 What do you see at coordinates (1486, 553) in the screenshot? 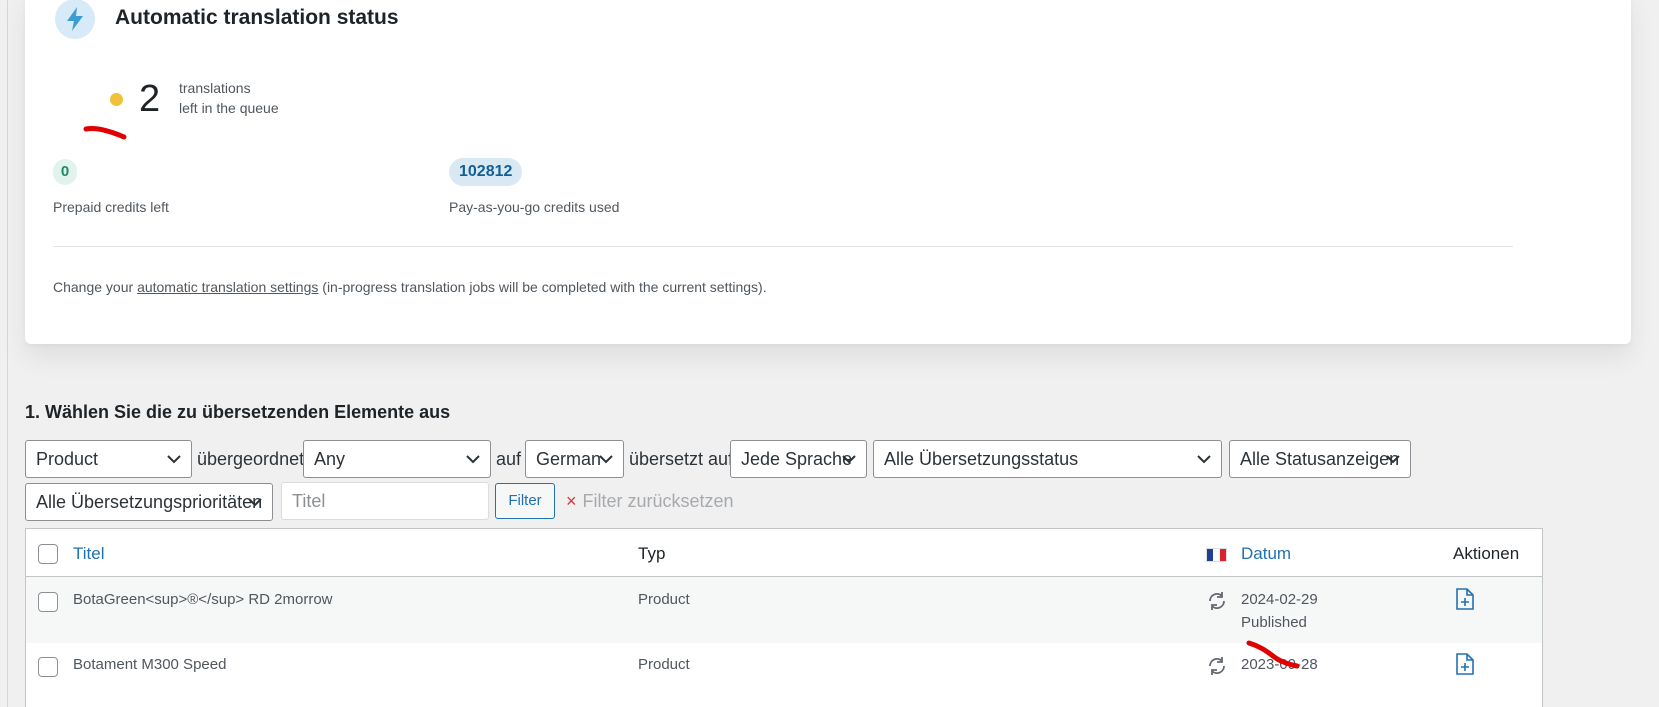
I see `column-actions-header: Aktionen` at bounding box center [1486, 553].